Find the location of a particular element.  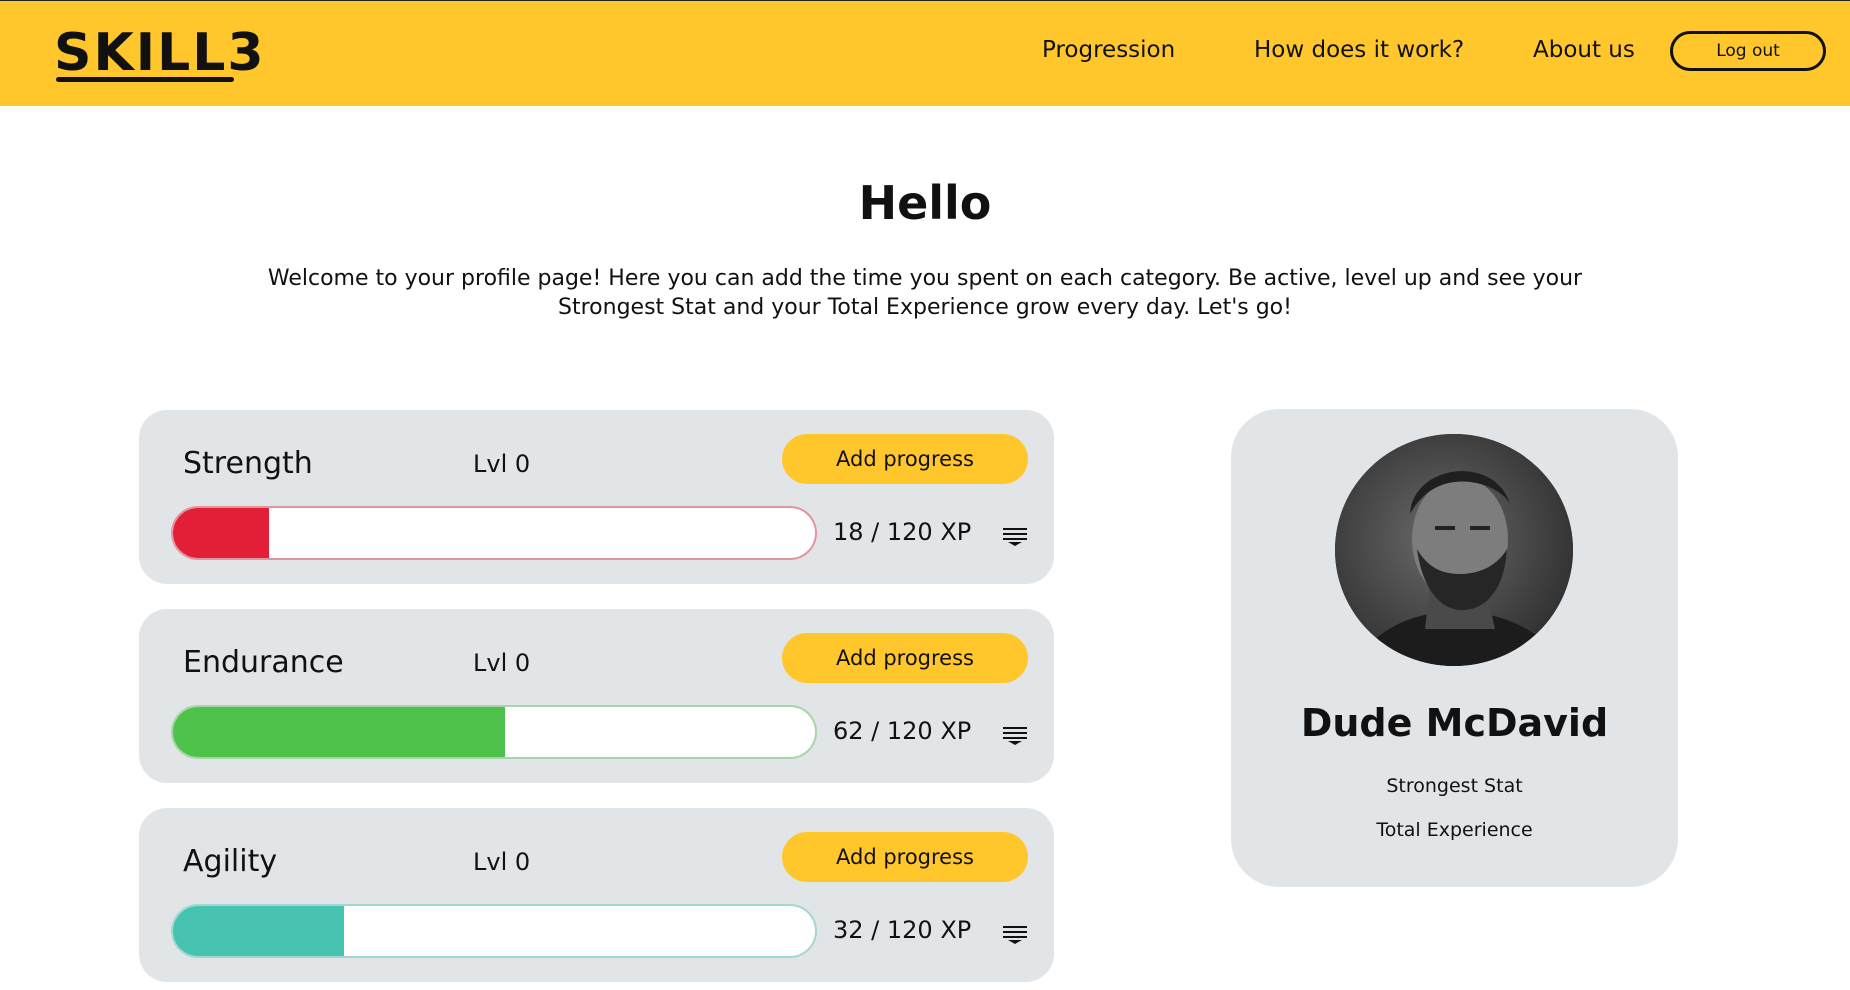

avatar is located at coordinates (1454, 550).